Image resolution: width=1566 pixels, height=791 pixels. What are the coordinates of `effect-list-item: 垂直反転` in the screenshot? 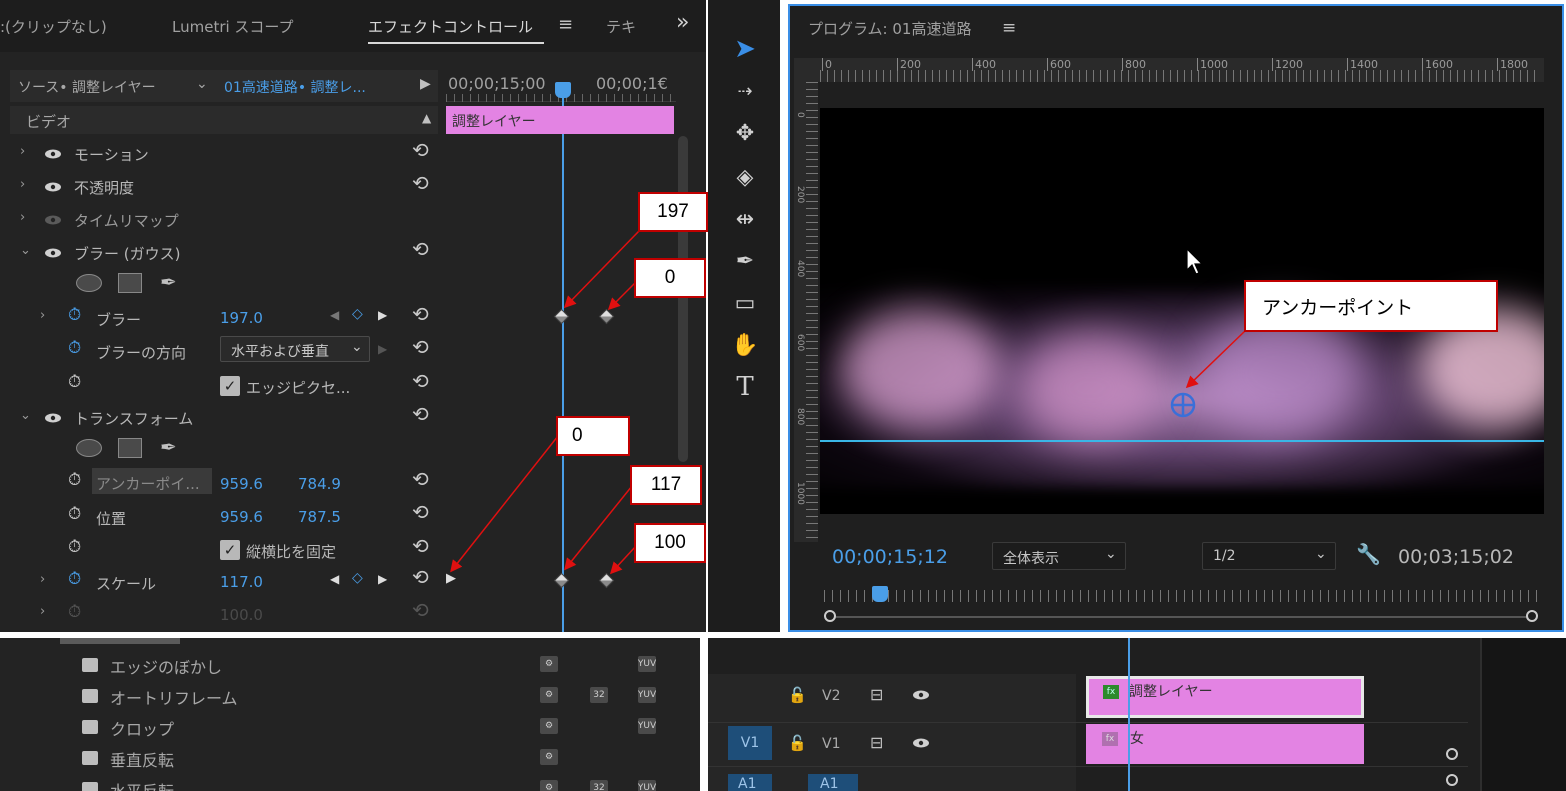 It's located at (142, 759).